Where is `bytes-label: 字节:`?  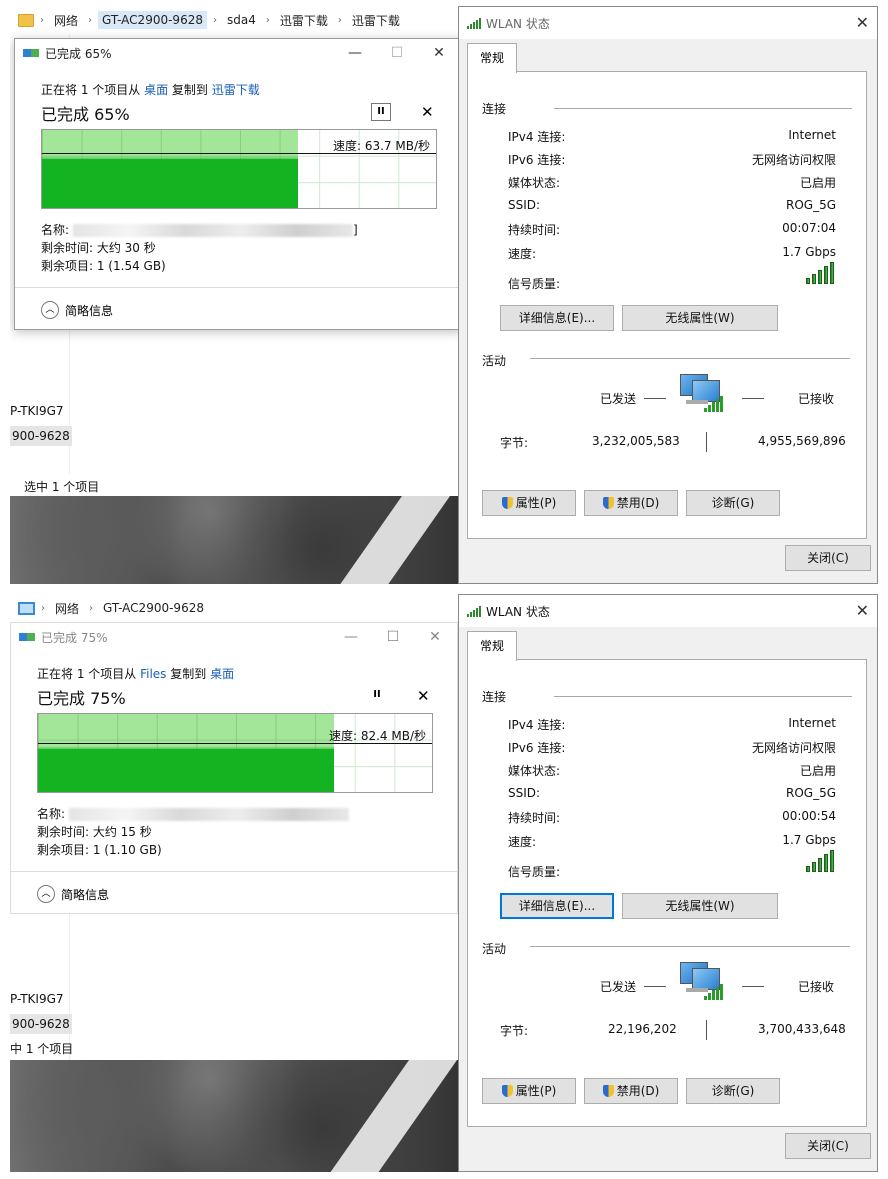
bytes-label: 字节: is located at coordinates (514, 443).